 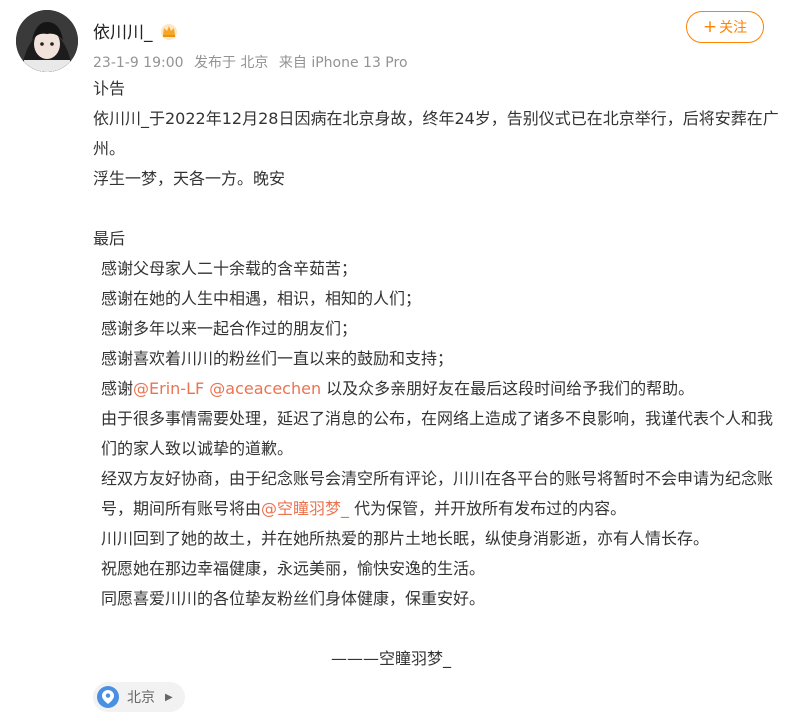 What do you see at coordinates (733, 28) in the screenshot?
I see `follow-label: 关注` at bounding box center [733, 28].